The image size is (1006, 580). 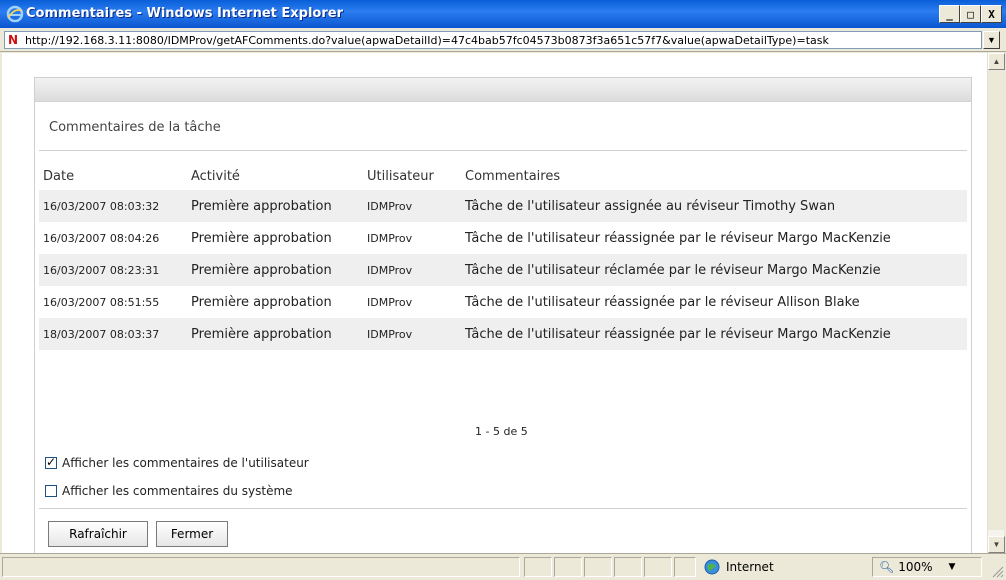 What do you see at coordinates (192, 534) in the screenshot?
I see `close-button: Fermer` at bounding box center [192, 534].